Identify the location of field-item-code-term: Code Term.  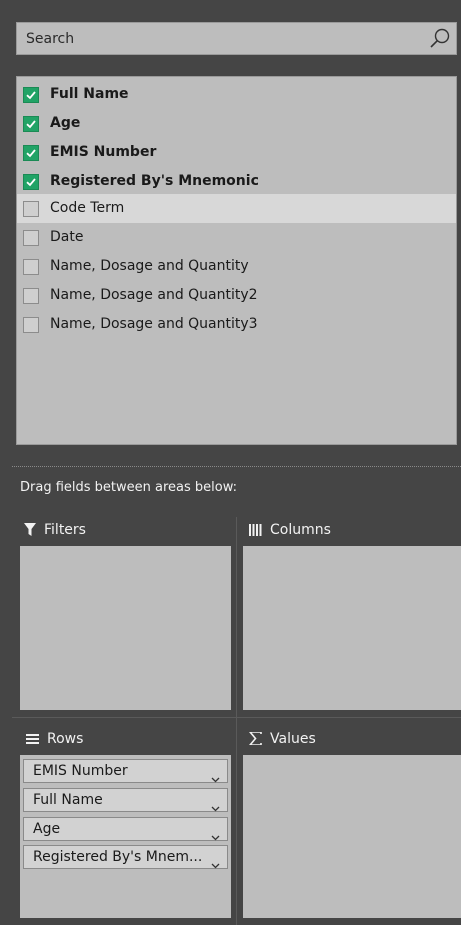
(236, 208).